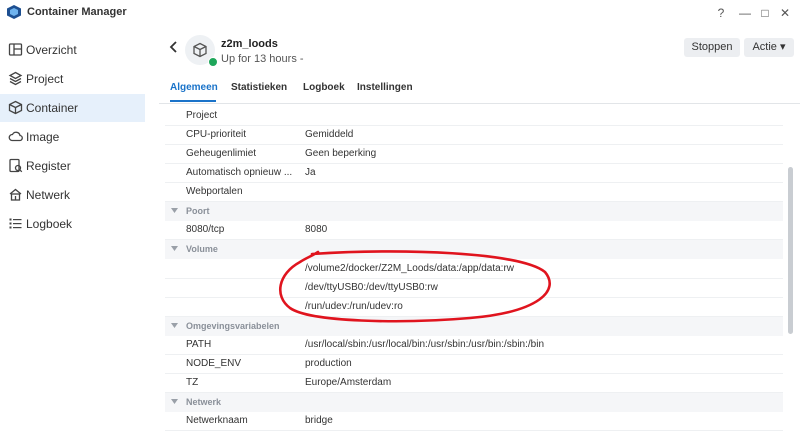 This screenshot has height=432, width=800. Describe the element at coordinates (474, 249) in the screenshot. I see `section-header-volume: Volume` at that location.